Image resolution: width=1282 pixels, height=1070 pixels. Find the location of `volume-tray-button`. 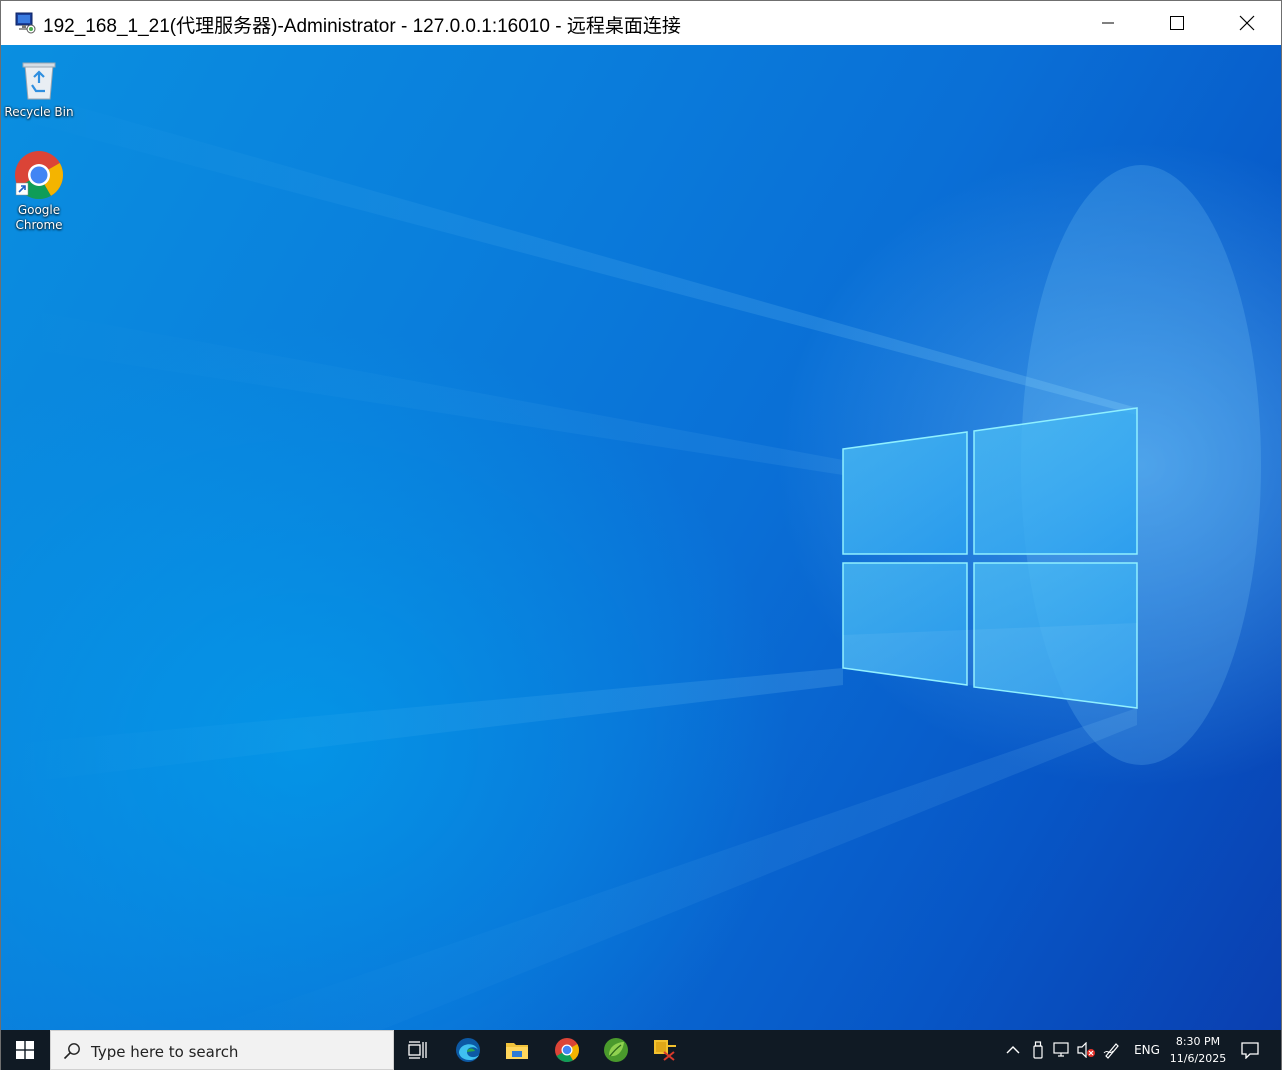

volume-tray-button is located at coordinates (1086, 1050).